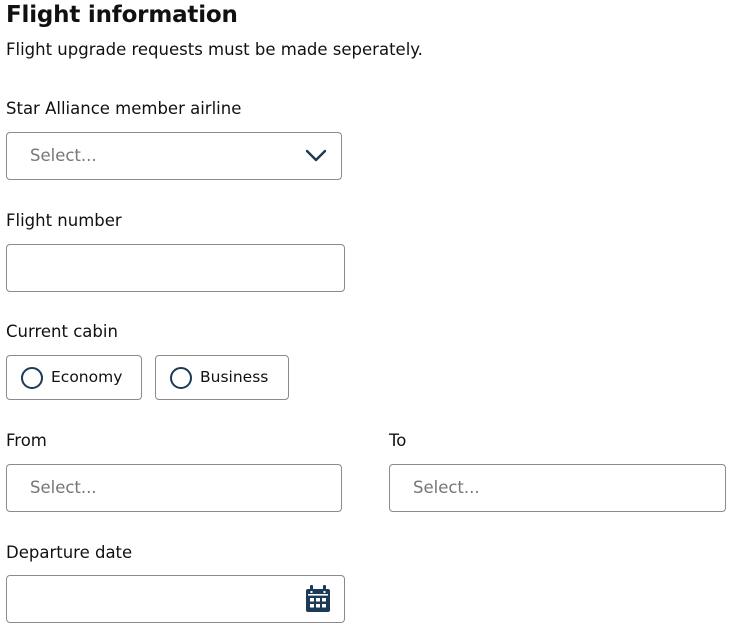  I want to click on cabin-option-economy: Economy, so click(74, 377).